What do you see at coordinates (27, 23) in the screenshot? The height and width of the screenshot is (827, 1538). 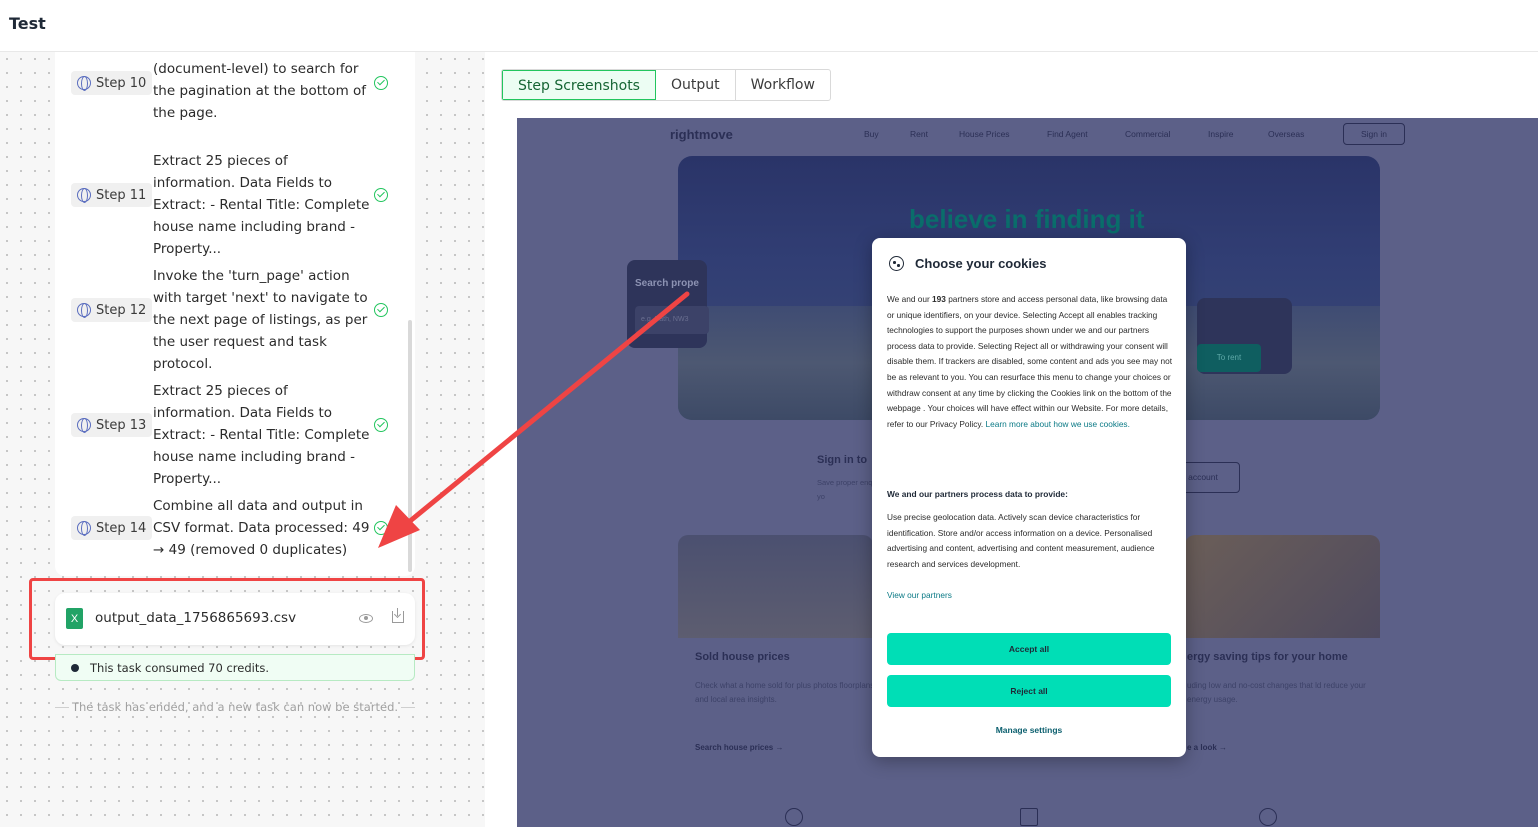 I see `app-title: Test` at bounding box center [27, 23].